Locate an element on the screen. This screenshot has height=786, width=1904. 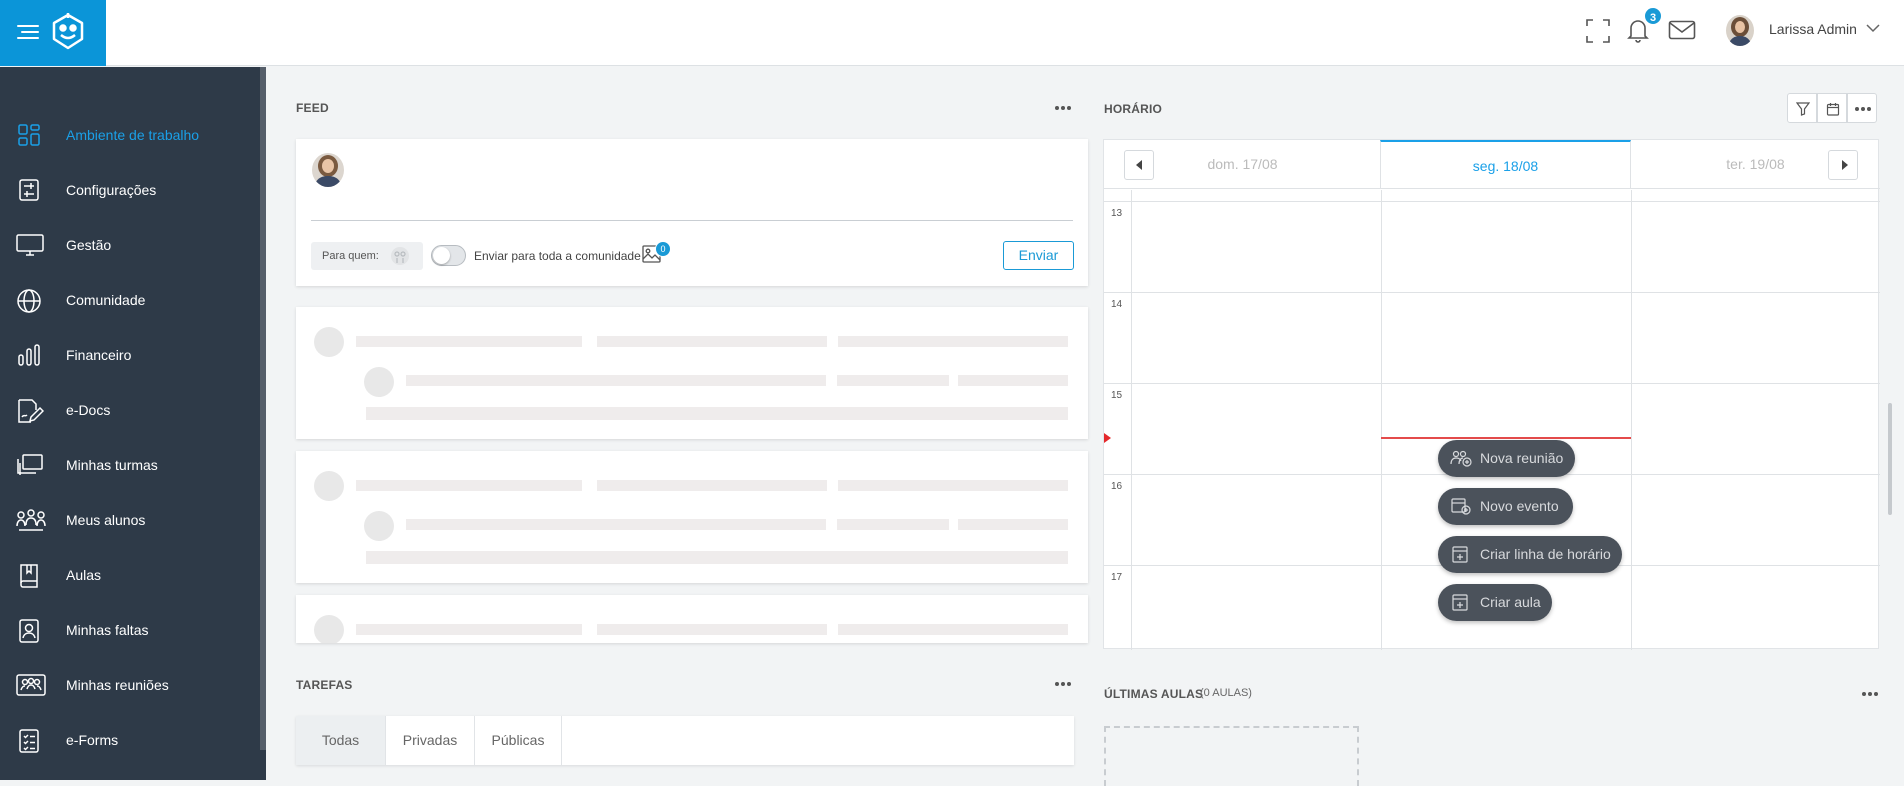
sidebar-item-e-forms: e-Forms is located at coordinates (129, 740).